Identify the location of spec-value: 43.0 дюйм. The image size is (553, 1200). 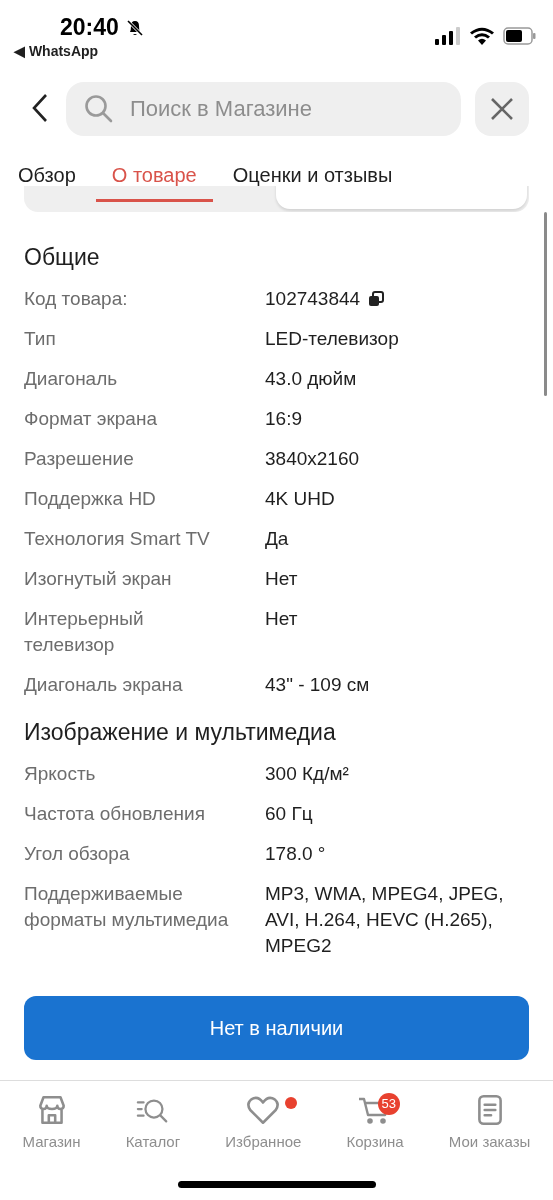
(311, 379).